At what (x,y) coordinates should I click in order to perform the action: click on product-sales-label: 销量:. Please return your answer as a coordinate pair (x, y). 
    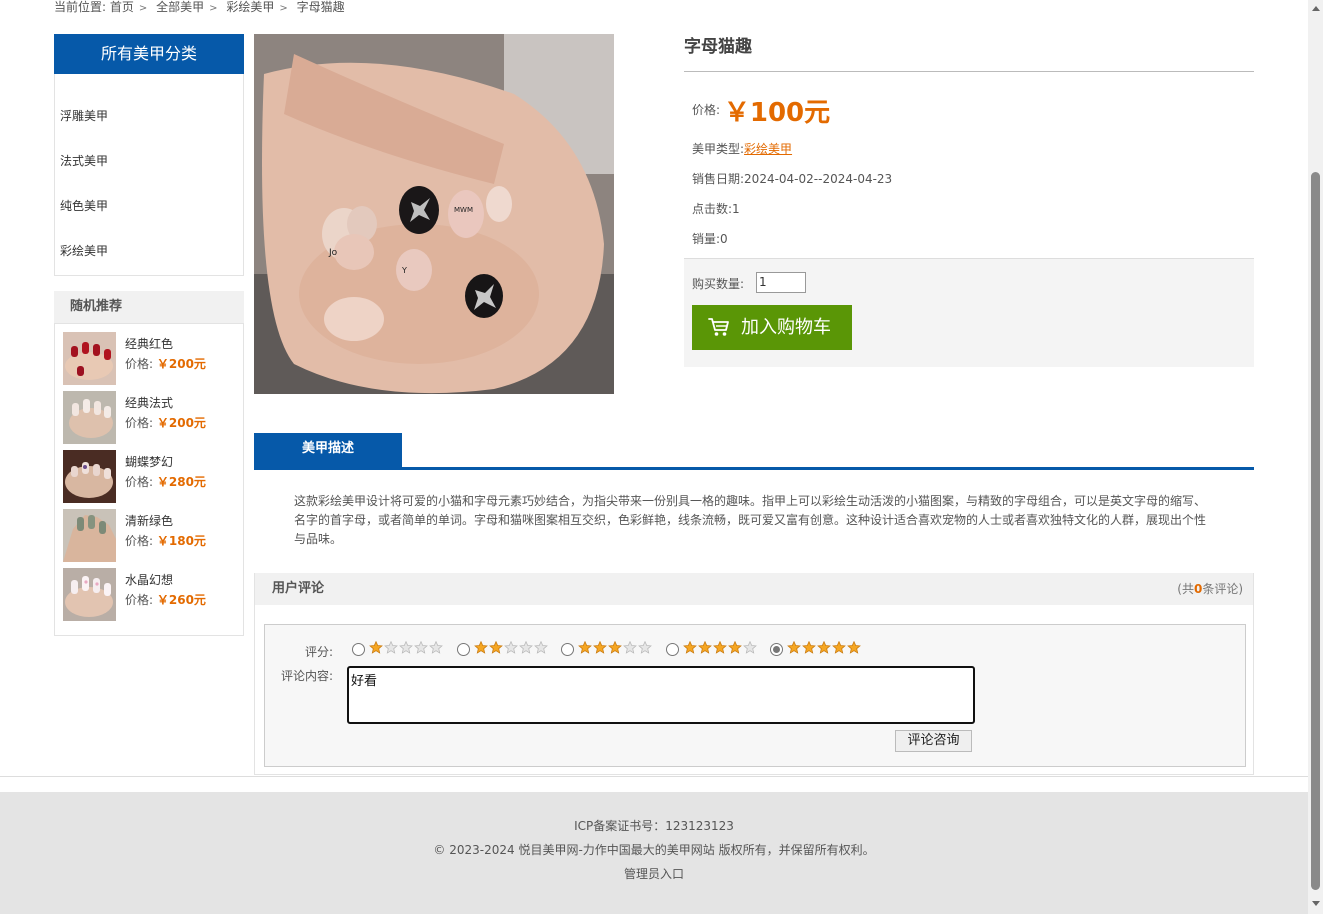
    Looking at the image, I should click on (706, 239).